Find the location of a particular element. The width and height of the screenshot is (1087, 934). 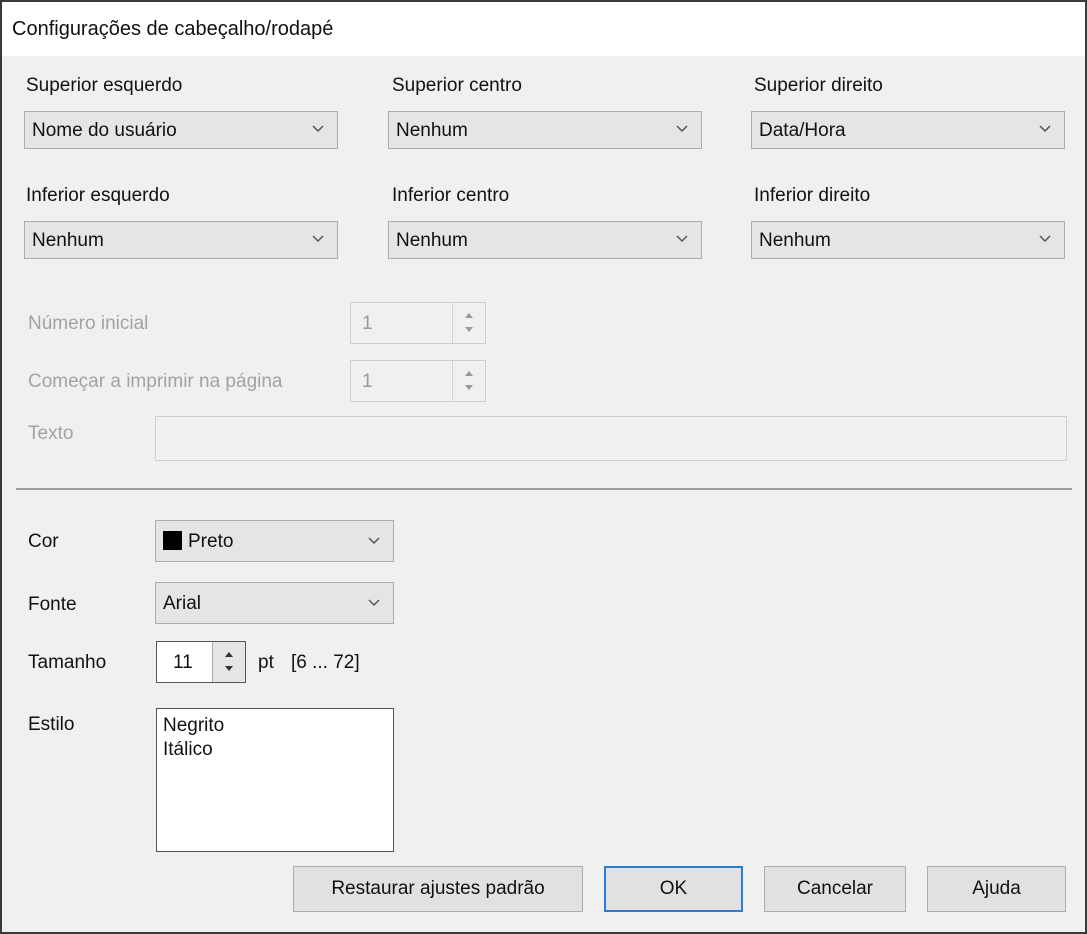

top-right-value: Data/Hora is located at coordinates (802, 130).